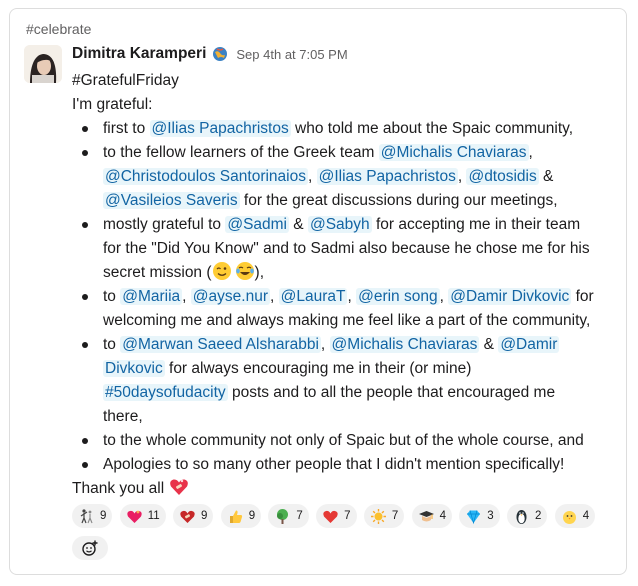  I want to click on text-segment: for accepting me in their team, so click(476, 224).